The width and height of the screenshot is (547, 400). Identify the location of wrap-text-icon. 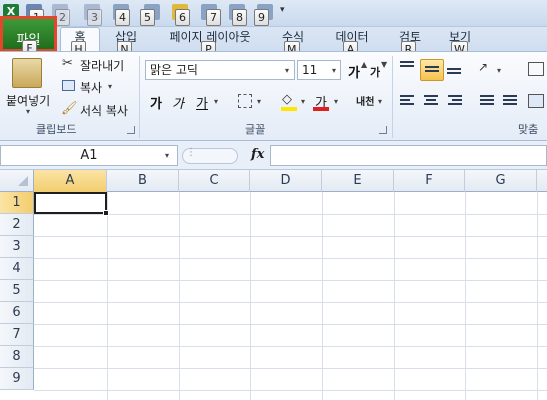
(536, 69).